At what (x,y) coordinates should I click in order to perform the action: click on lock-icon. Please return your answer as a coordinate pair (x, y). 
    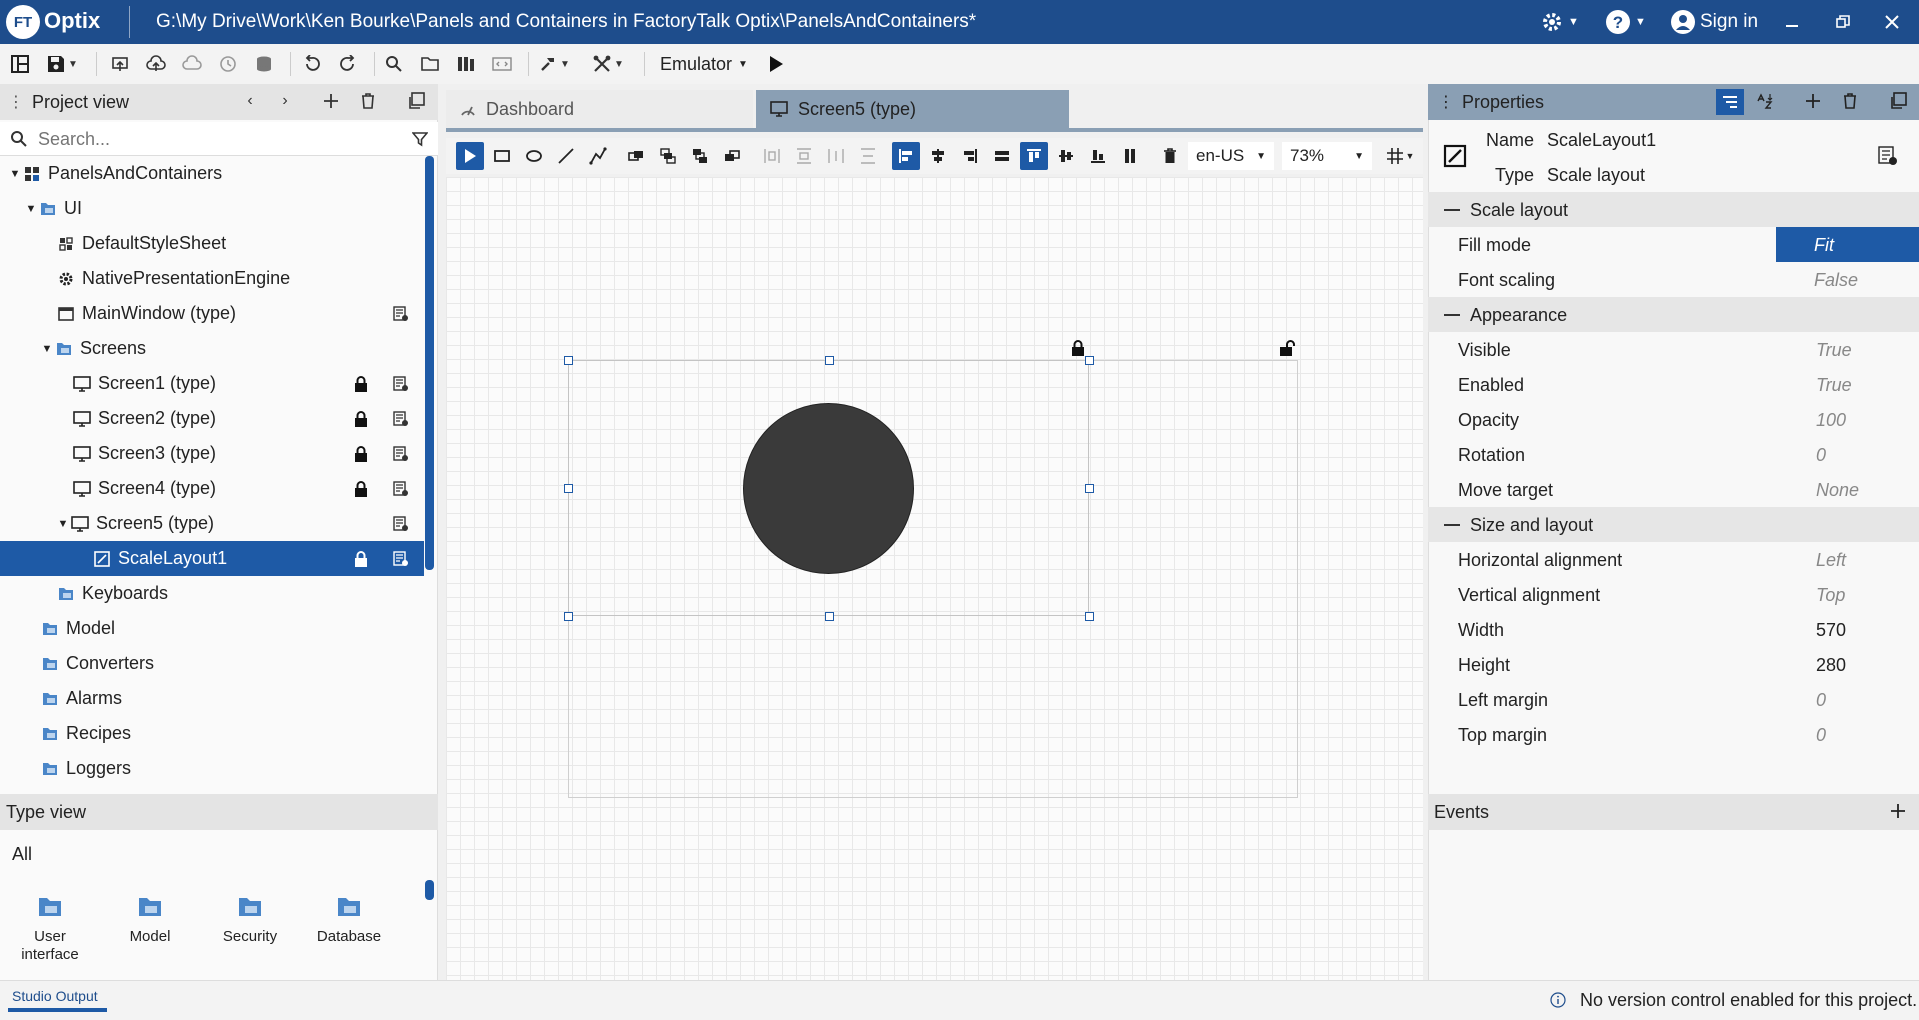
    Looking at the image, I should click on (1078, 348).